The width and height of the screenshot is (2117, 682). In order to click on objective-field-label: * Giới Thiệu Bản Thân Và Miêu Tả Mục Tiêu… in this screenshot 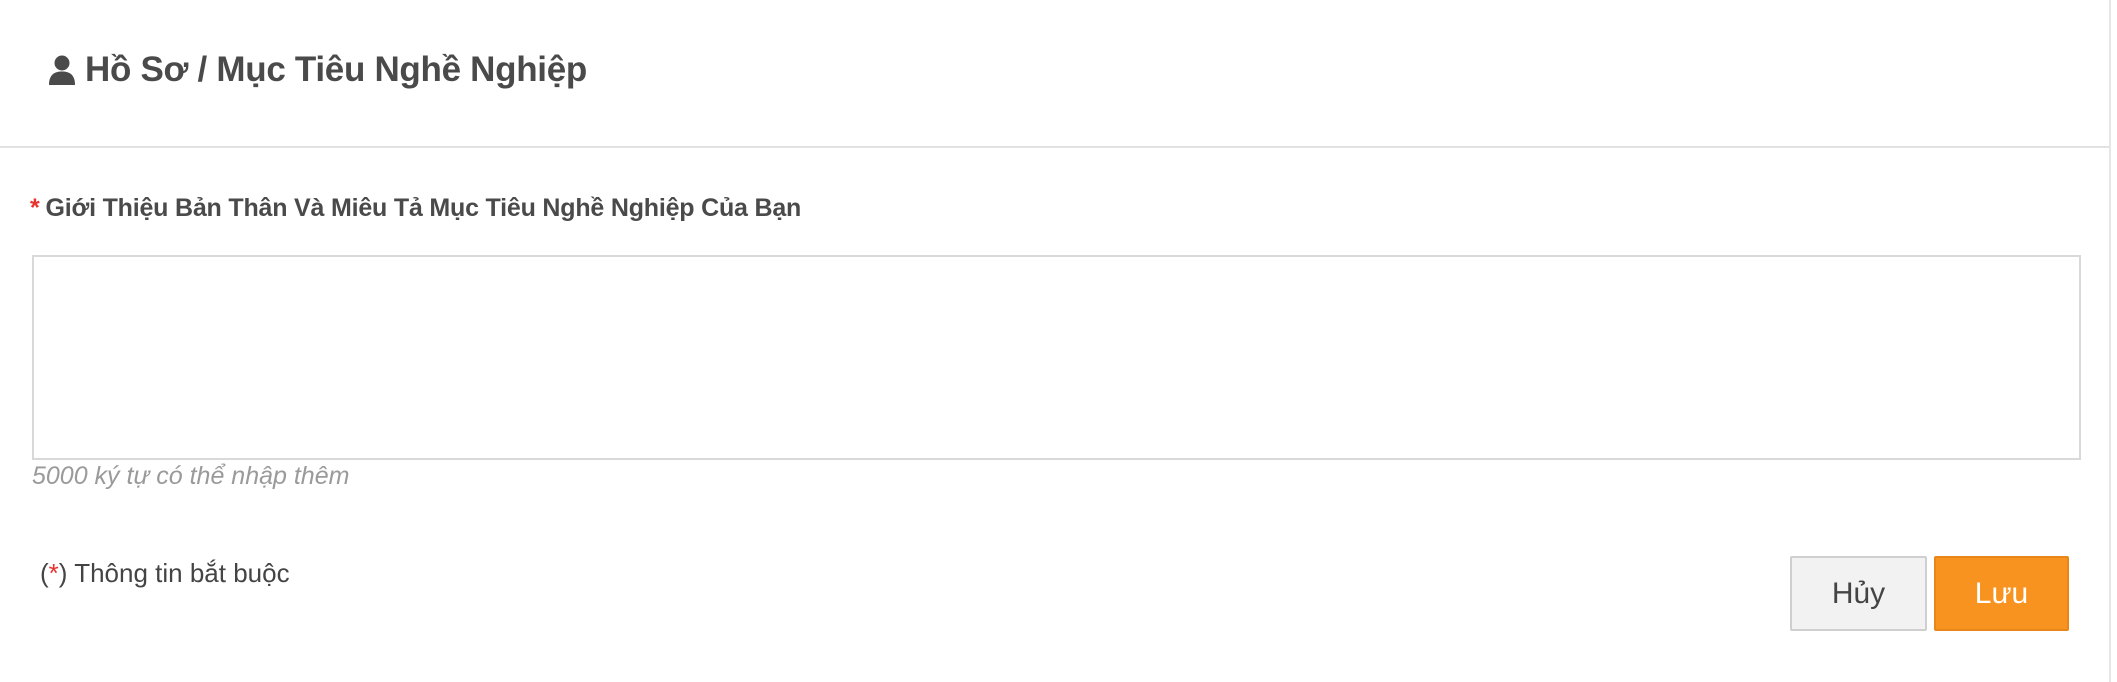, I will do `click(415, 208)`.